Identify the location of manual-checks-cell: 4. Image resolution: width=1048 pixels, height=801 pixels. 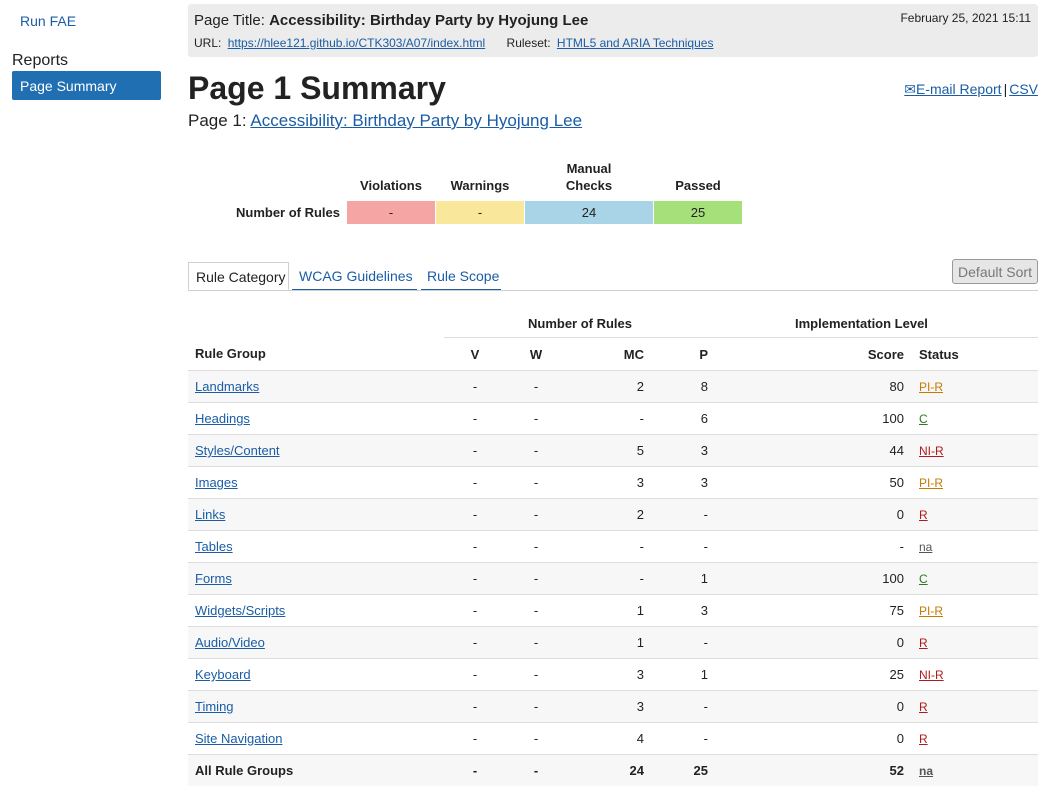
(608, 738).